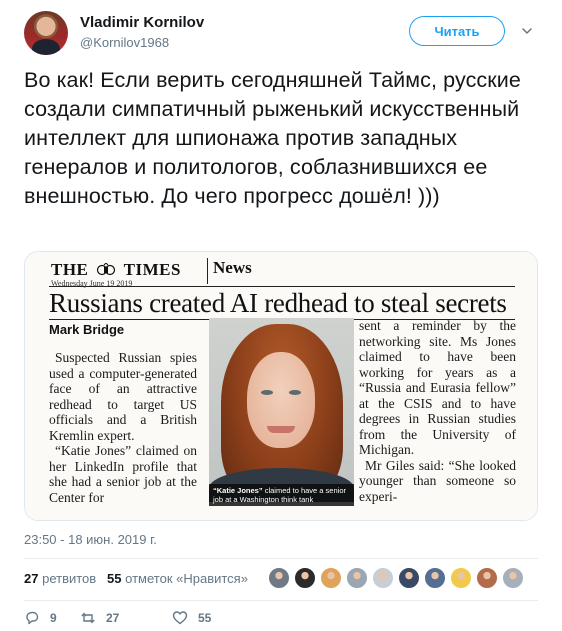  I want to click on retweets-stat: 27 ретвитов, so click(60, 578).